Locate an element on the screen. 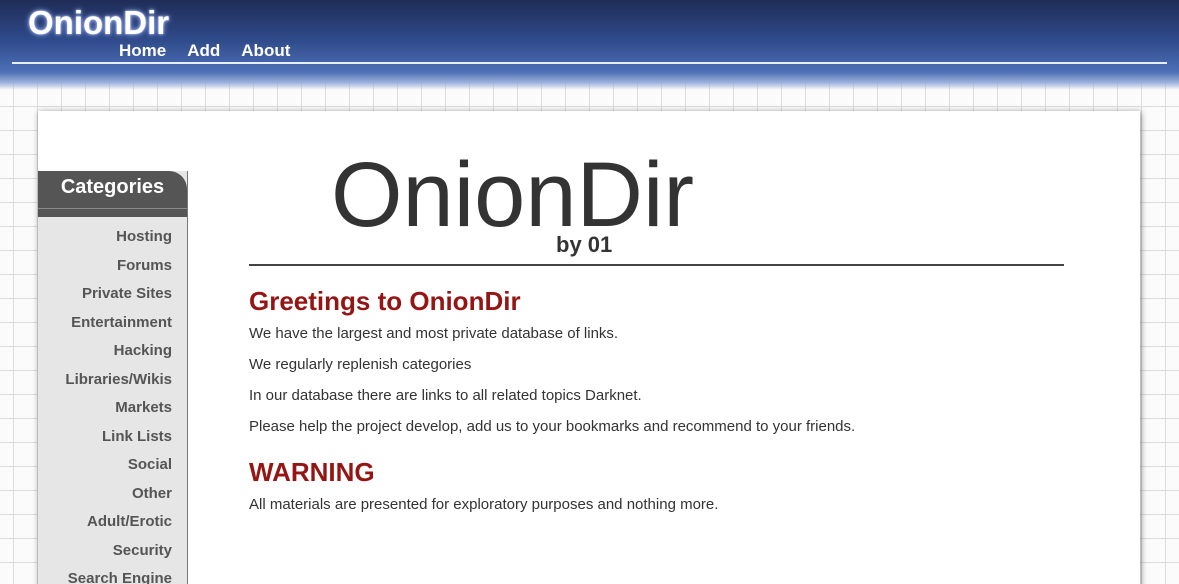 Image resolution: width=1179 pixels, height=584 pixels. category-link-private-sites: Private Sites is located at coordinates (127, 293).